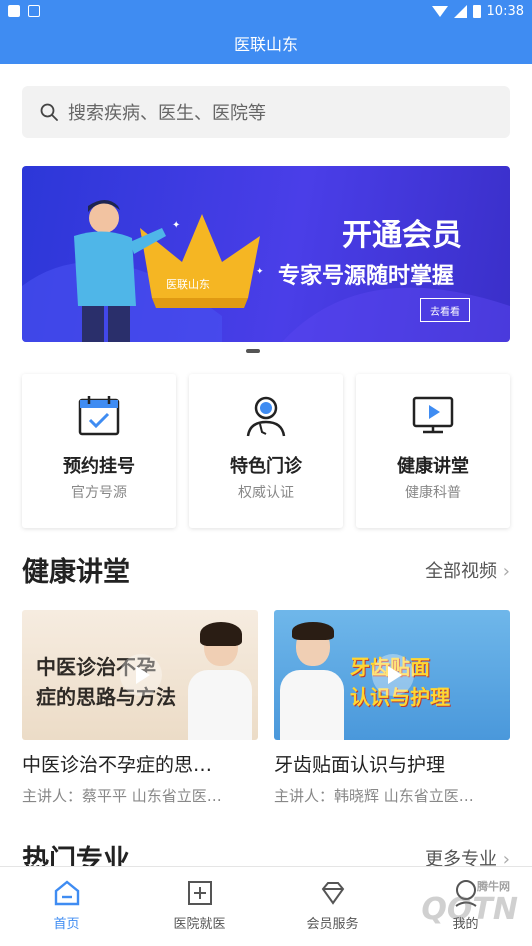 Image resolution: width=532 pixels, height=946 pixels. Describe the element at coordinates (433, 451) in the screenshot. I see `service-card-health-class: 健康讲堂 健康科普` at that location.